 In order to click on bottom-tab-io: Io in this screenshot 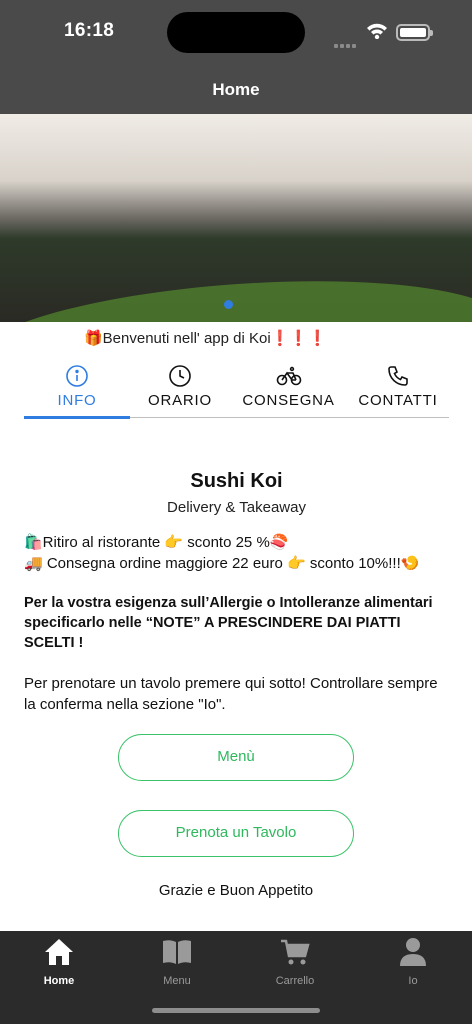, I will do `click(413, 977)`.